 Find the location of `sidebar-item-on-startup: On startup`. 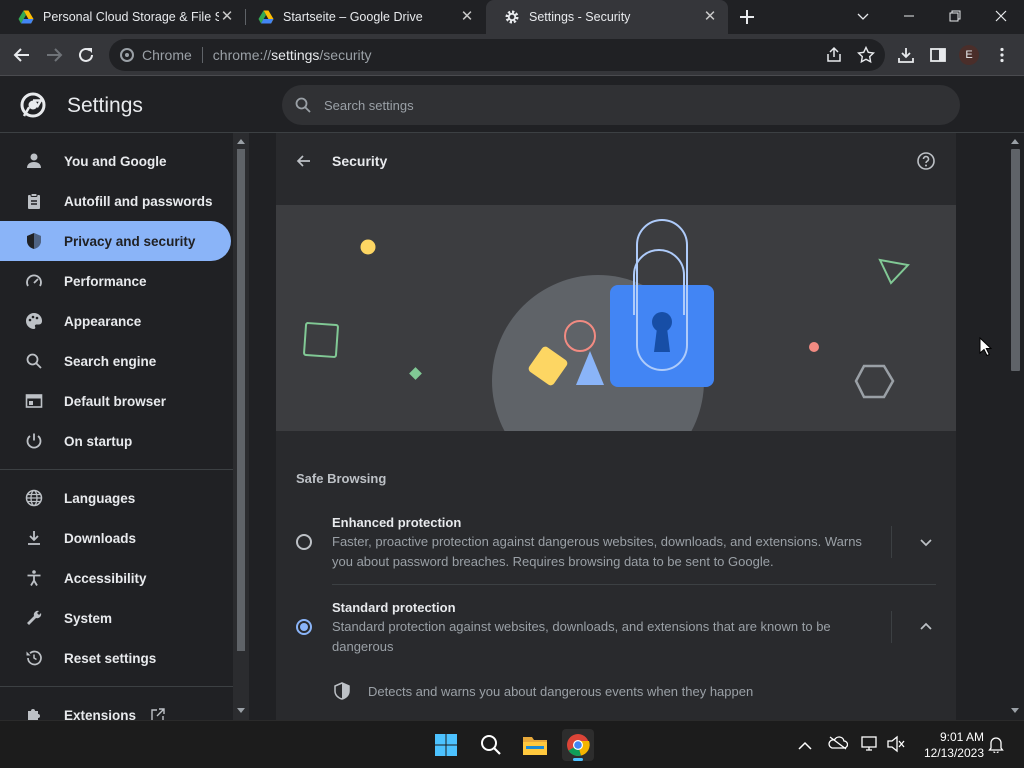

sidebar-item-on-startup: On startup is located at coordinates (115, 441).